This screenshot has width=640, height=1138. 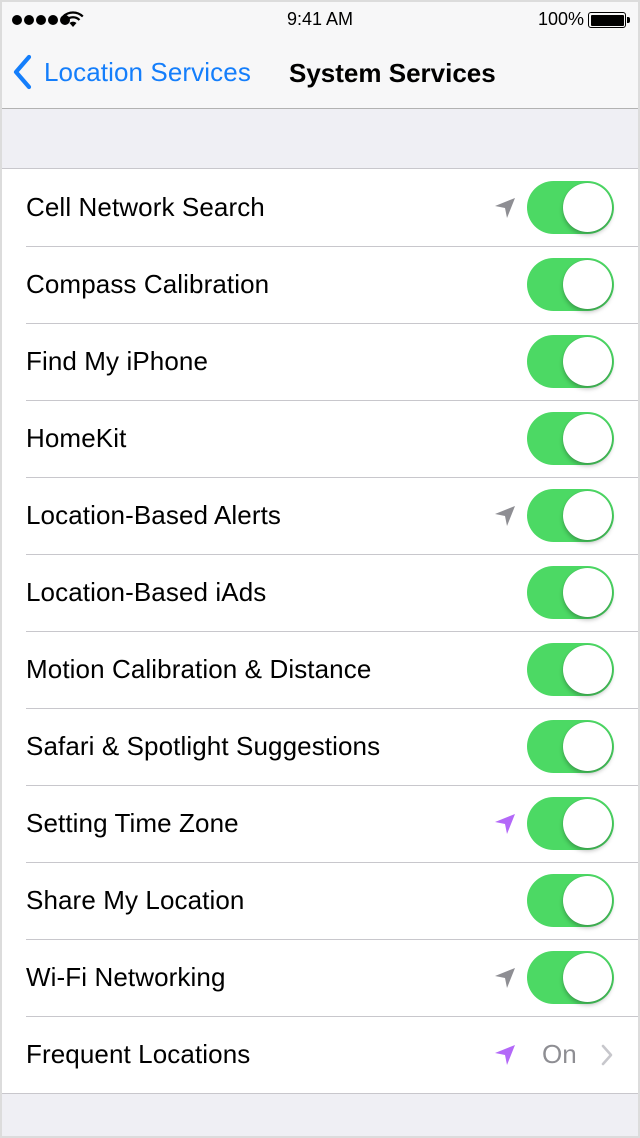 I want to click on list-item-homekit: HomeKit, so click(x=320, y=438).